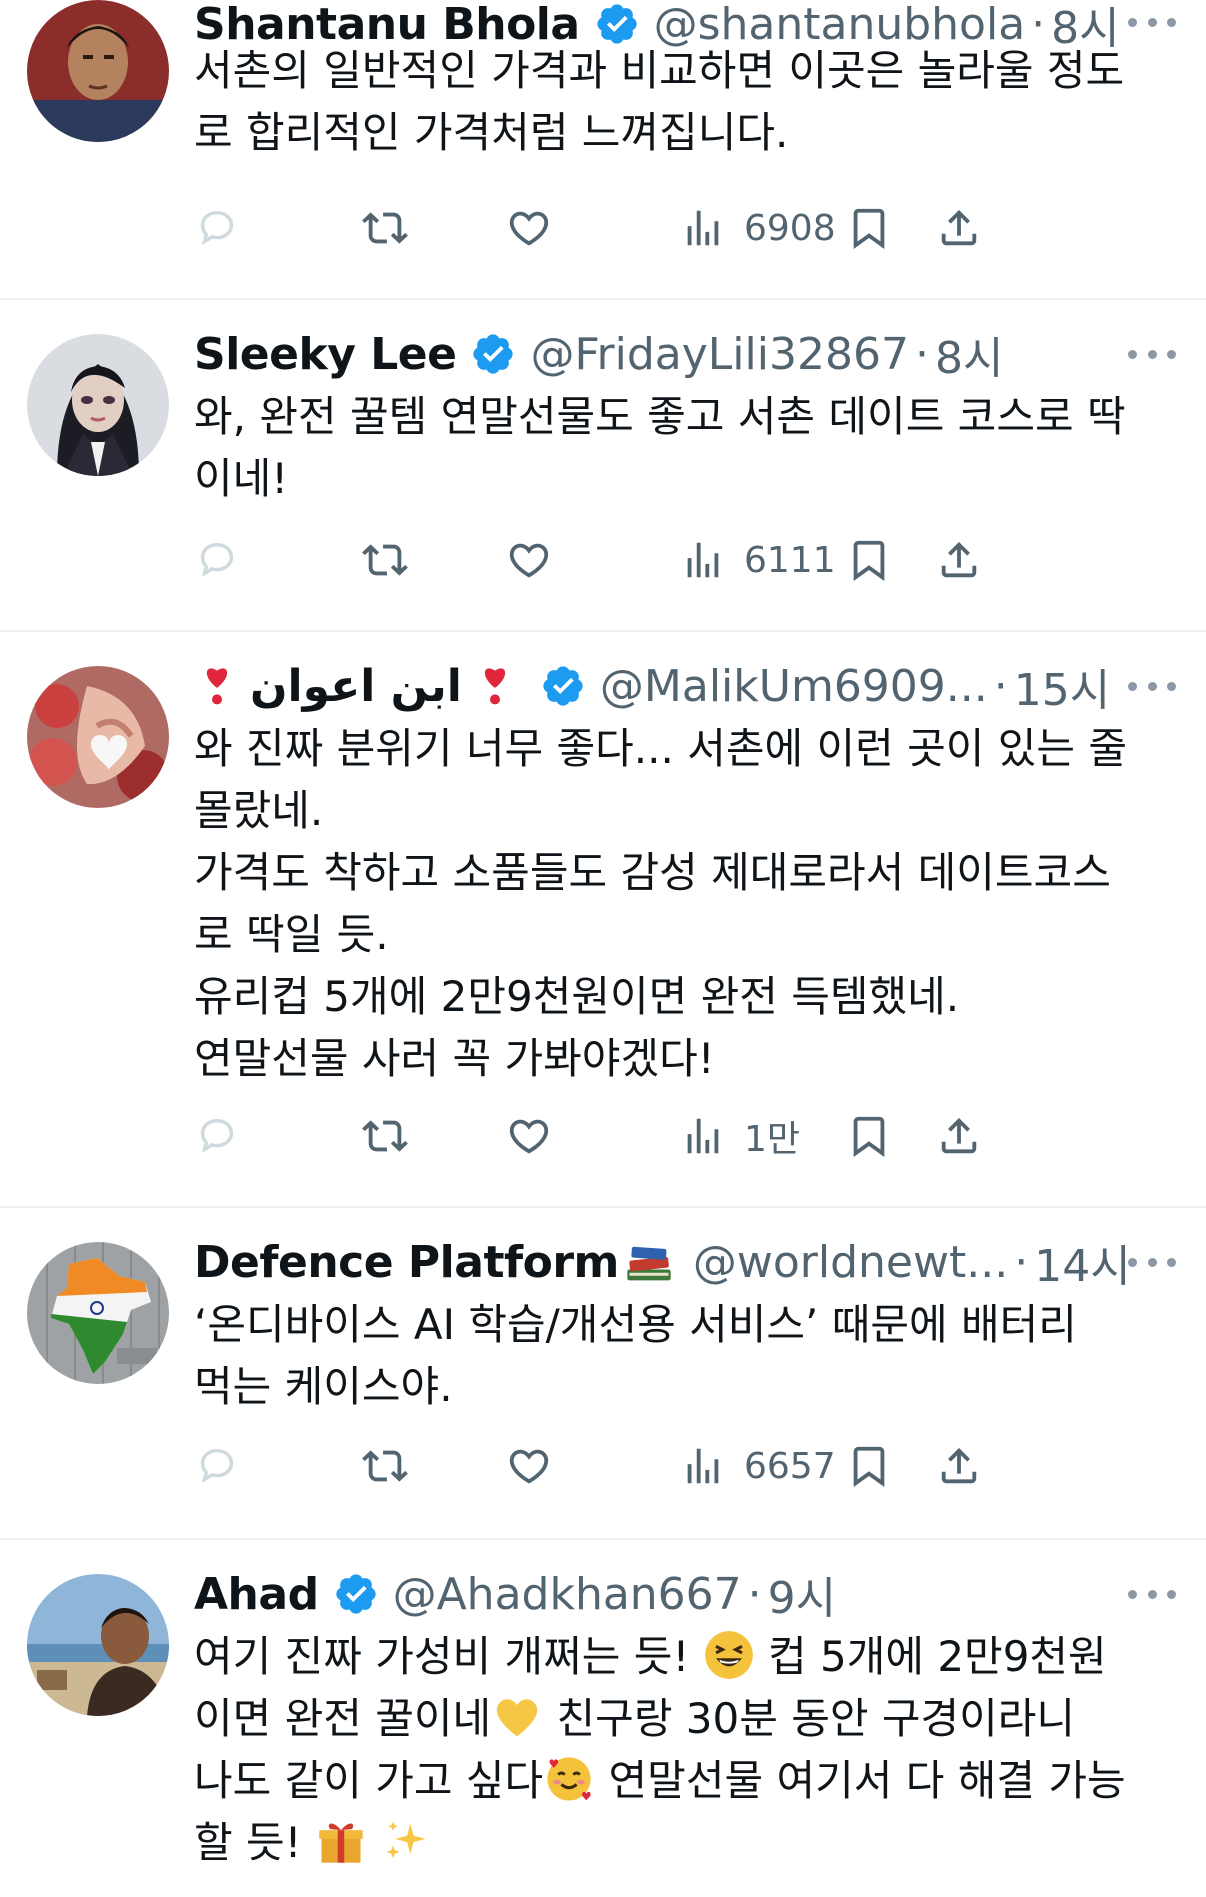 This screenshot has height=1897, width=1206. I want to click on views-button: 6657, so click(758, 1466).